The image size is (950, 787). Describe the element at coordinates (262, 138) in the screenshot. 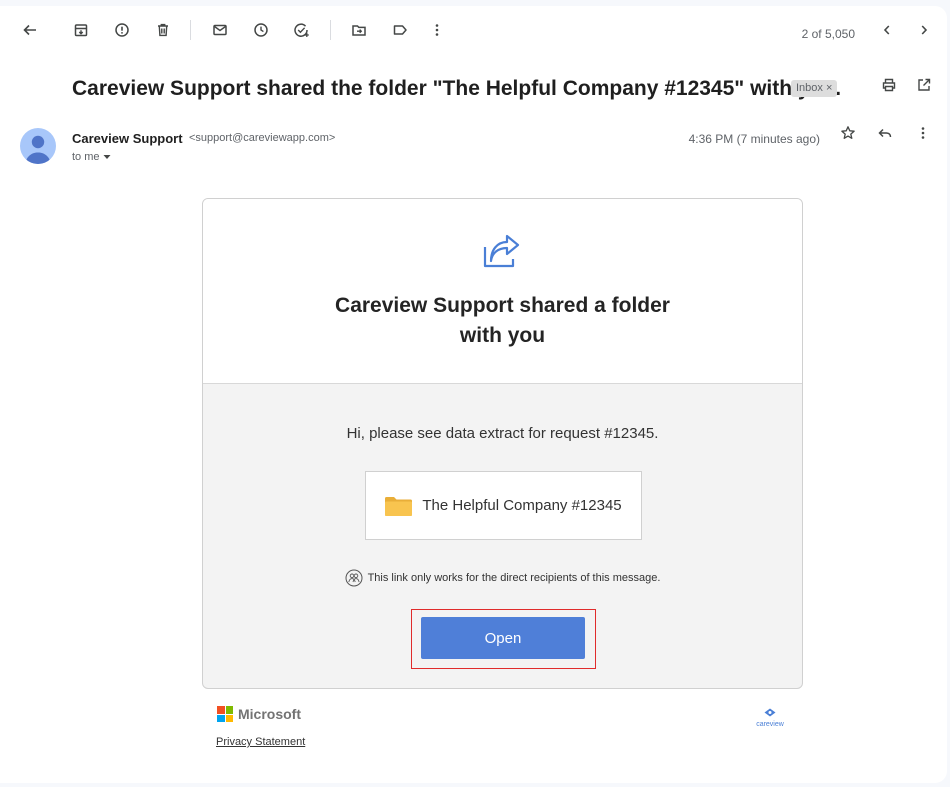

I see `sender-email: <support@careviewapp.com>` at that location.